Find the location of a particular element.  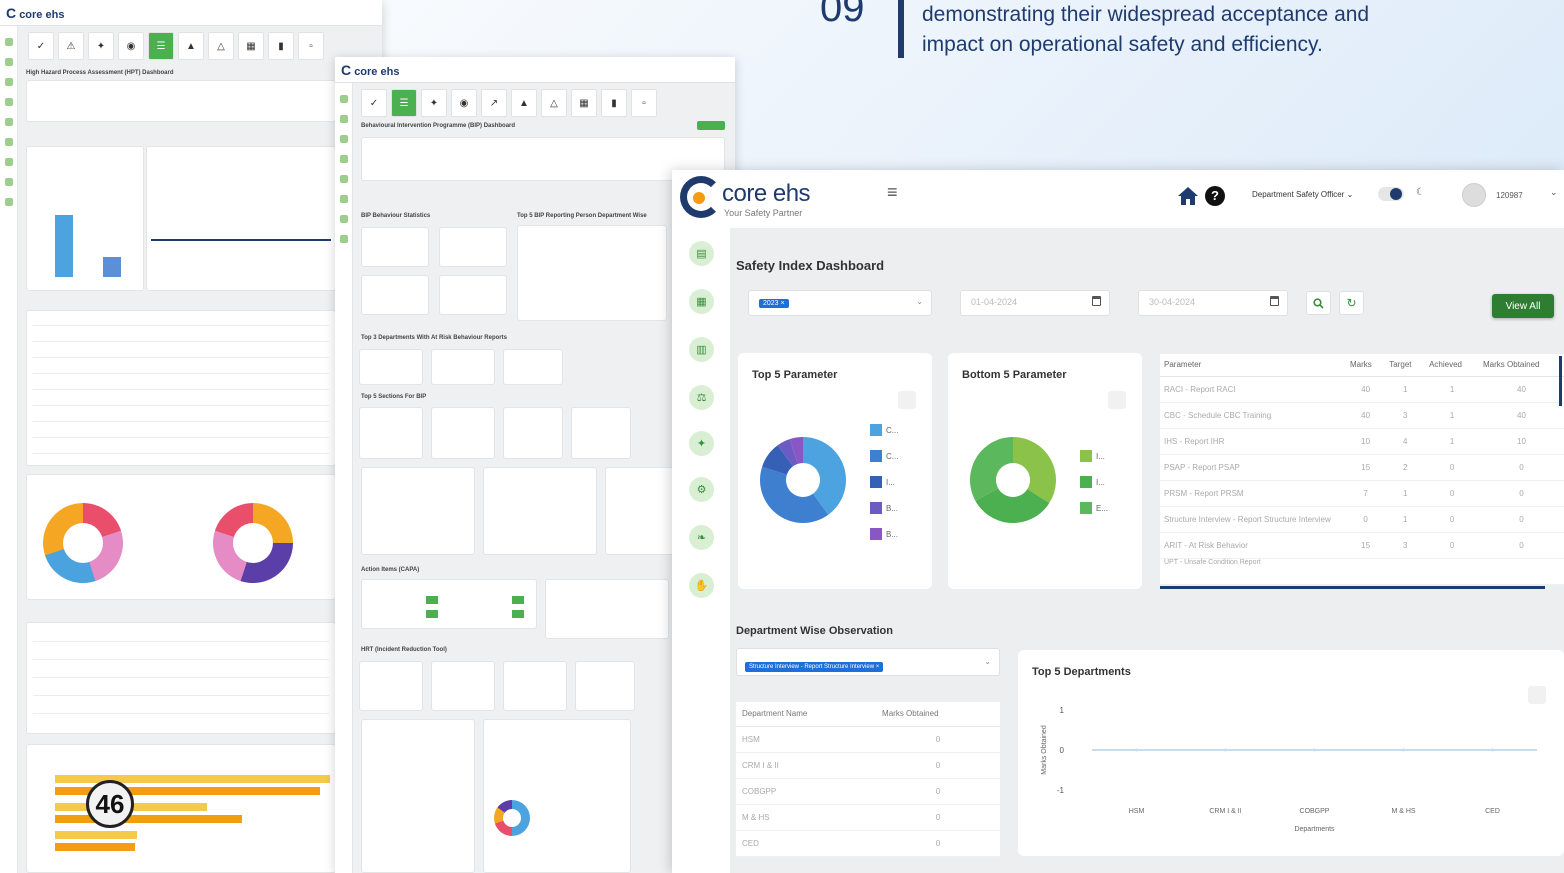

table-row: CED 0 is located at coordinates (868, 843).